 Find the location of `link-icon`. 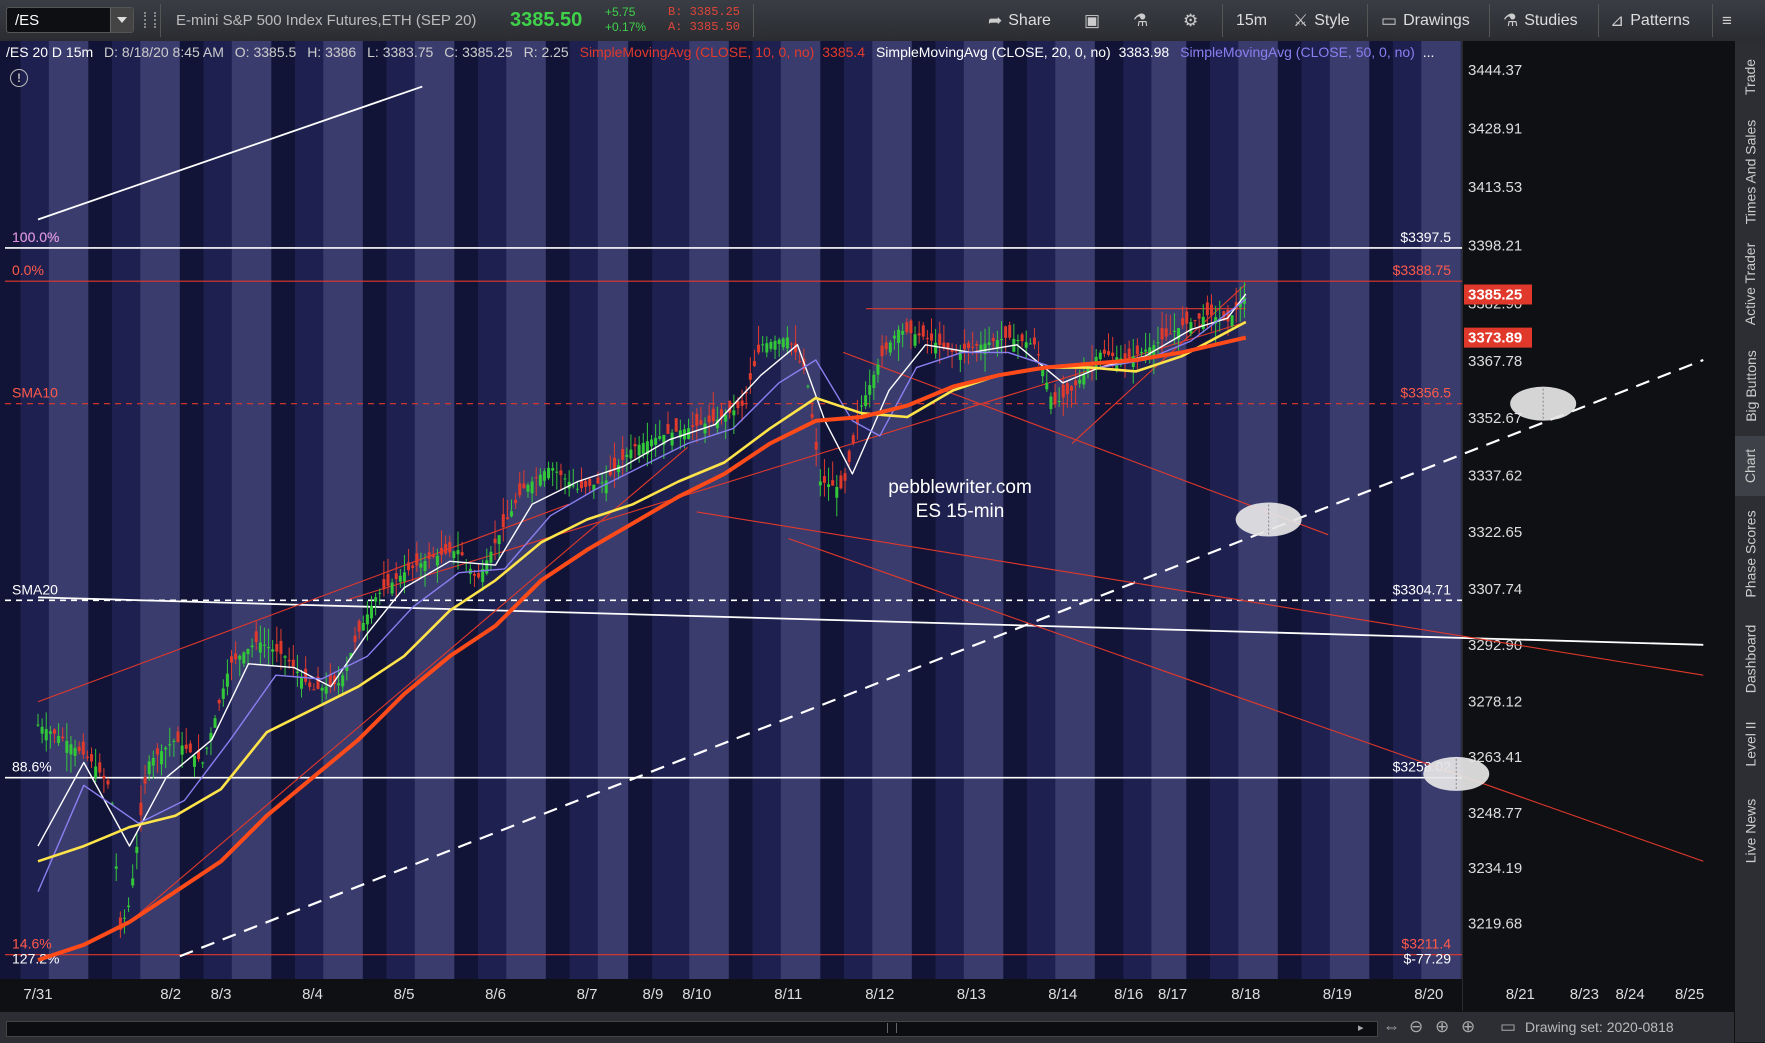

link-icon is located at coordinates (150, 20).